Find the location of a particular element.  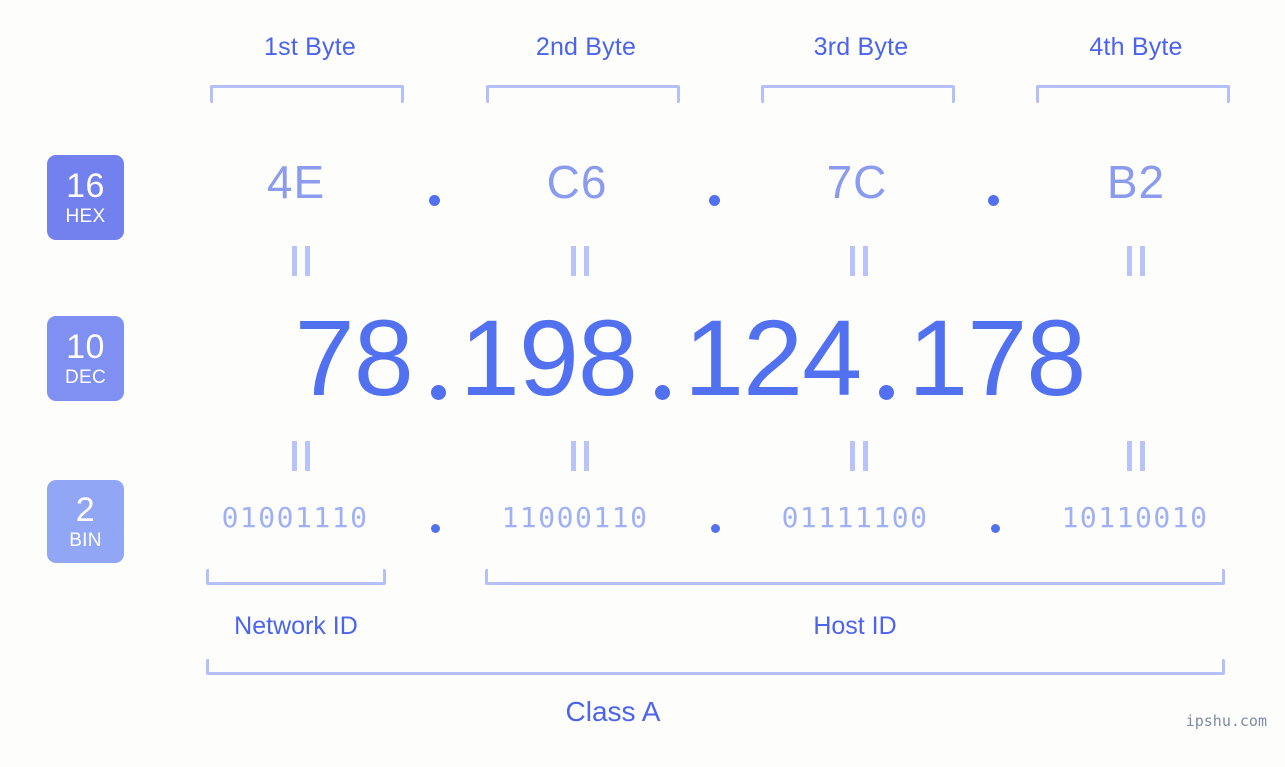

byte-header-2: 2nd Byte is located at coordinates (586, 47).